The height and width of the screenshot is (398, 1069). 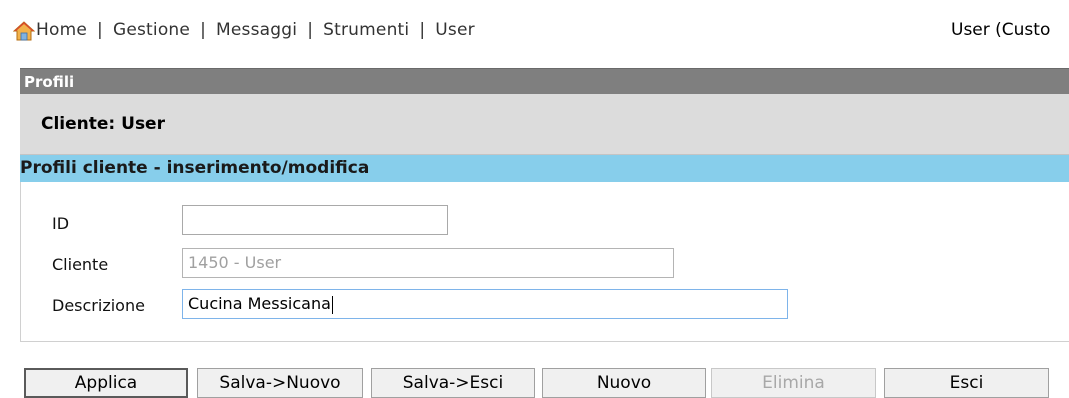 What do you see at coordinates (24, 31) in the screenshot?
I see `home-icon` at bounding box center [24, 31].